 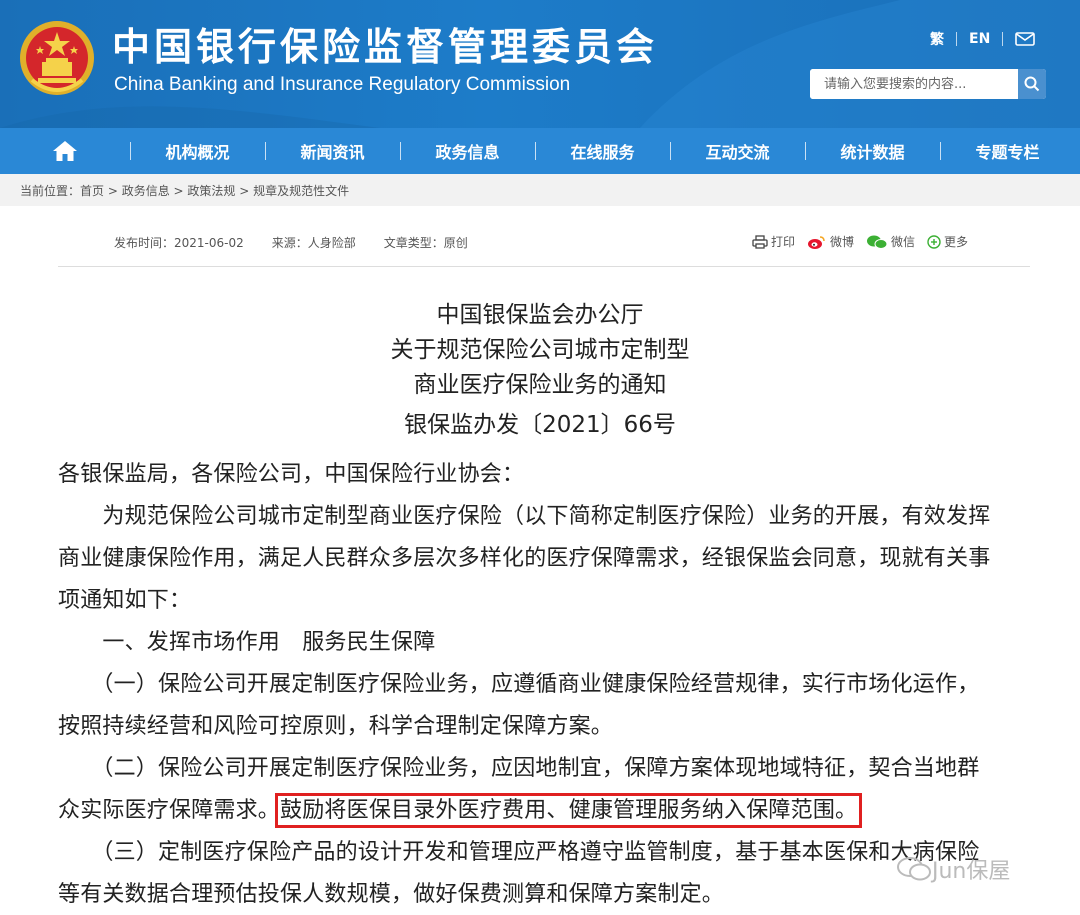 I want to click on plus-circle-icon, so click(x=934, y=241).